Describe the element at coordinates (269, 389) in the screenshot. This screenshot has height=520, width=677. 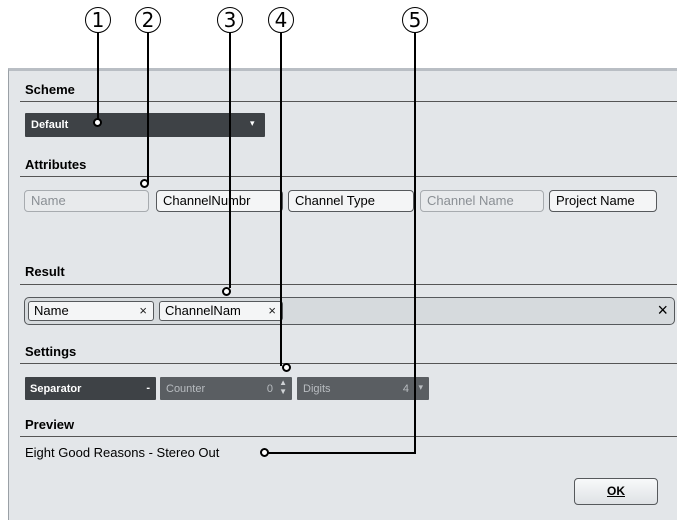
I see `counter-value: 0` at that location.